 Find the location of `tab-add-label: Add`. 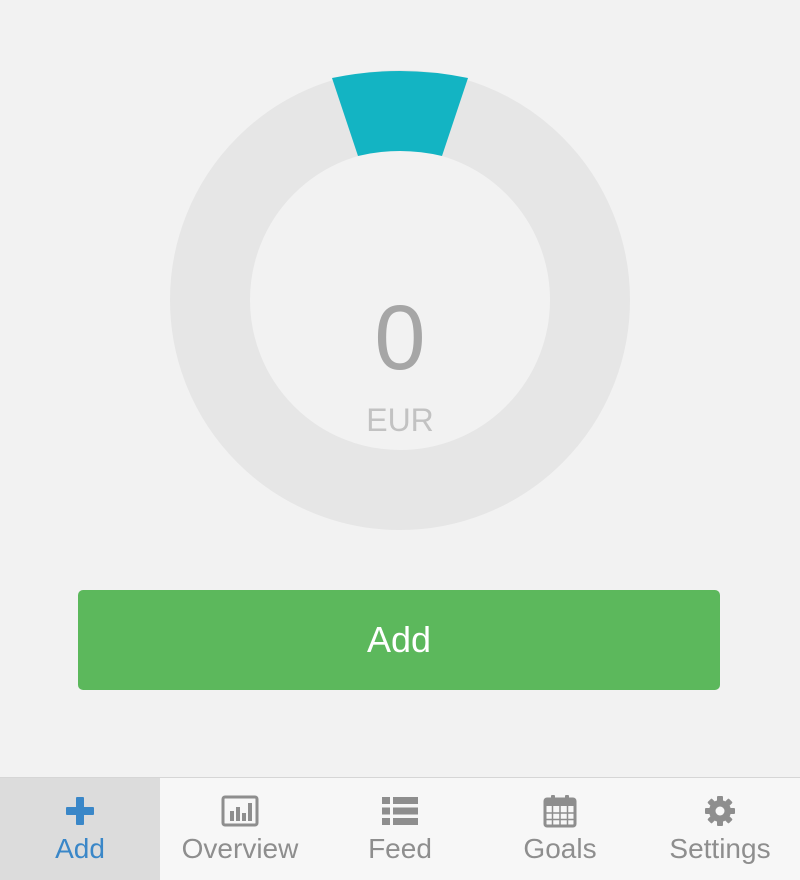

tab-add-label: Add is located at coordinates (80, 848).